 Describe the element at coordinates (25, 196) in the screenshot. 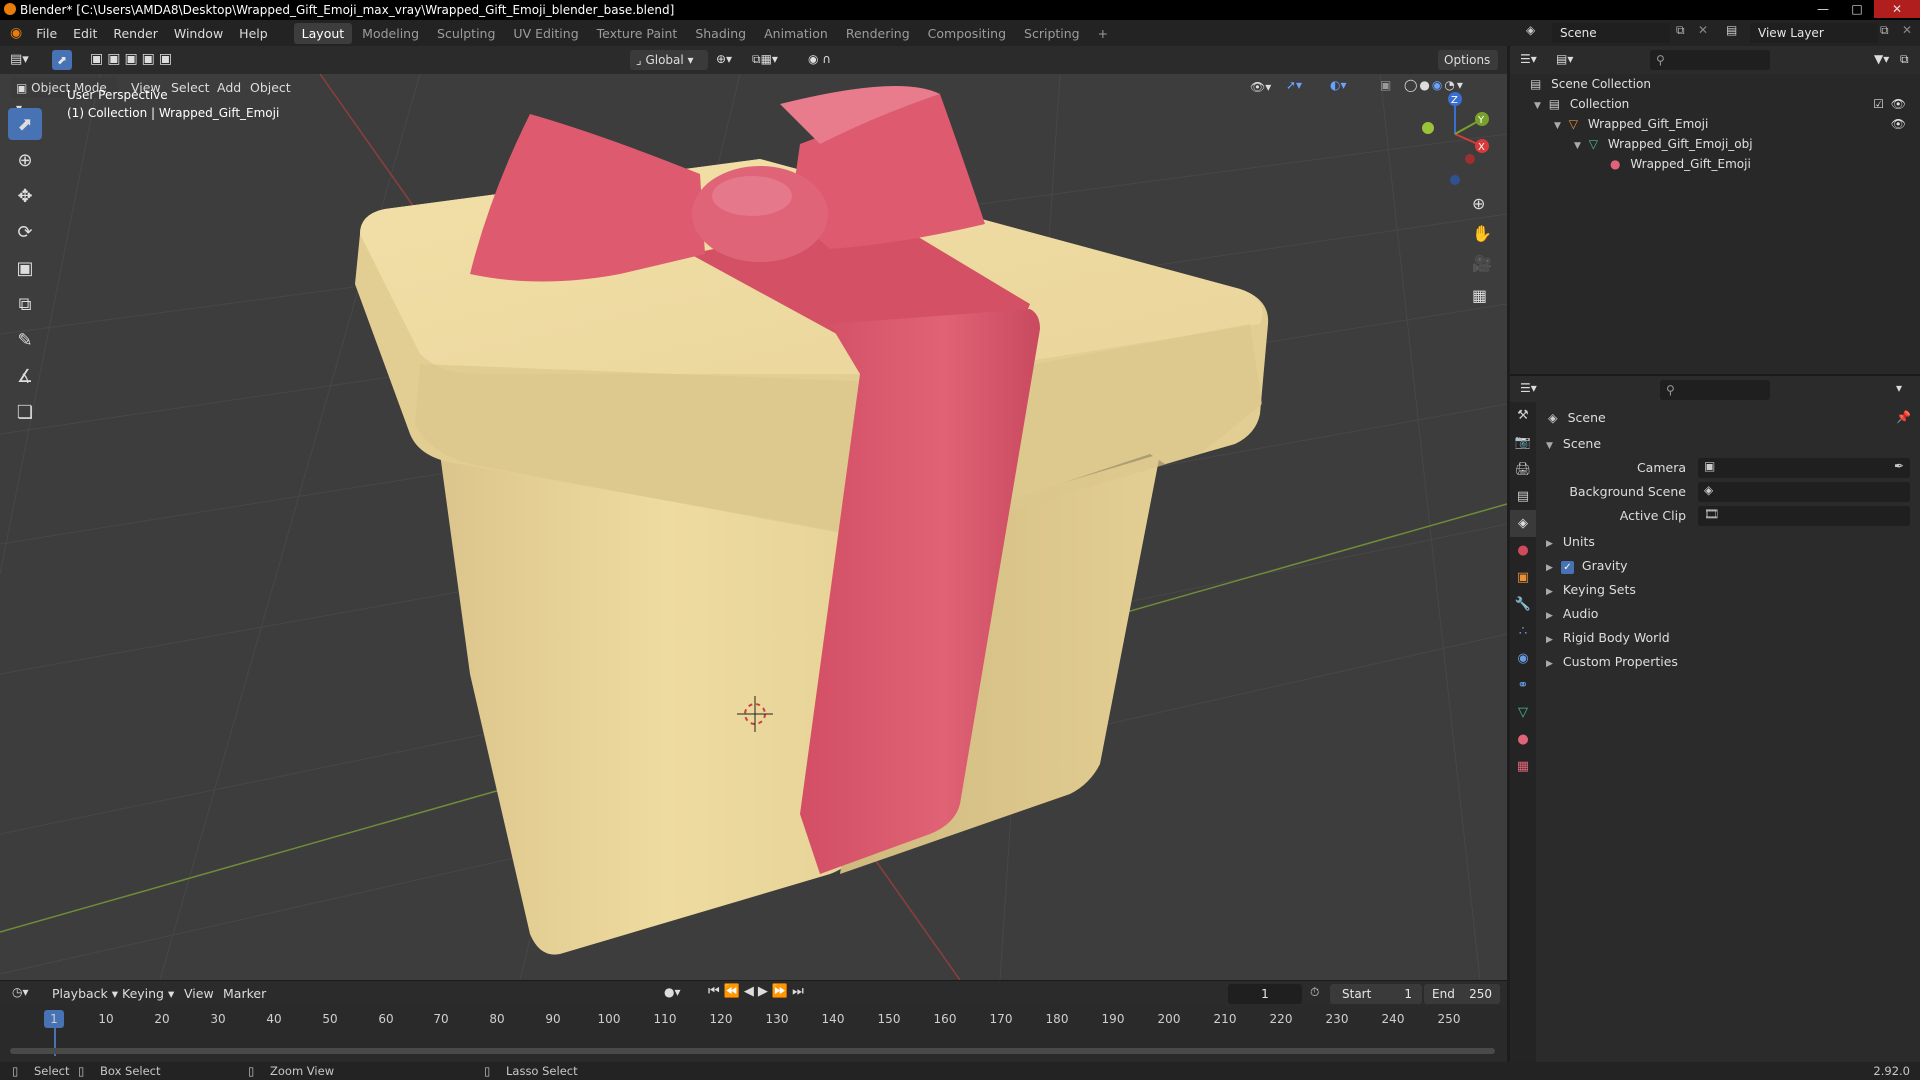

I see `move-tool-icon: ✥` at that location.